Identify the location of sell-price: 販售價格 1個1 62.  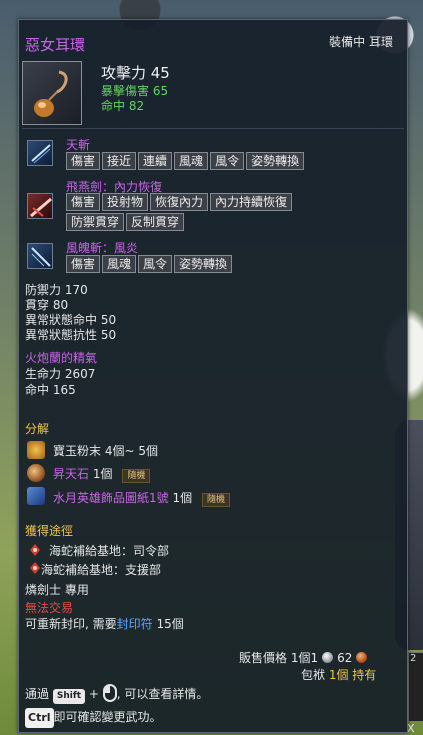
(305, 657).